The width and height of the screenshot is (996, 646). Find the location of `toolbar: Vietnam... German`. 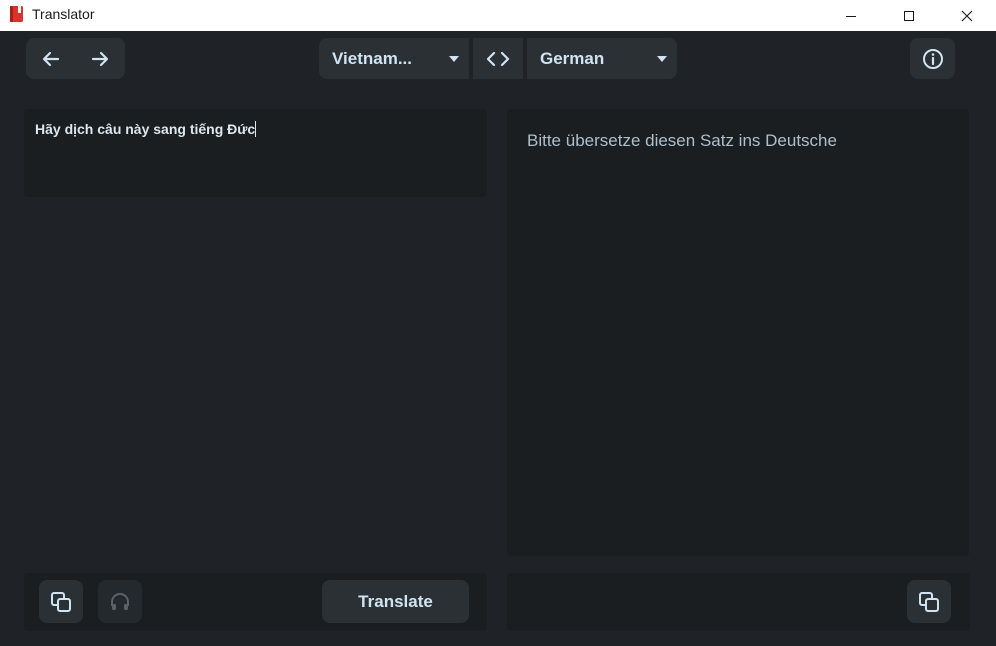

toolbar: Vietnam... German is located at coordinates (498, 61).